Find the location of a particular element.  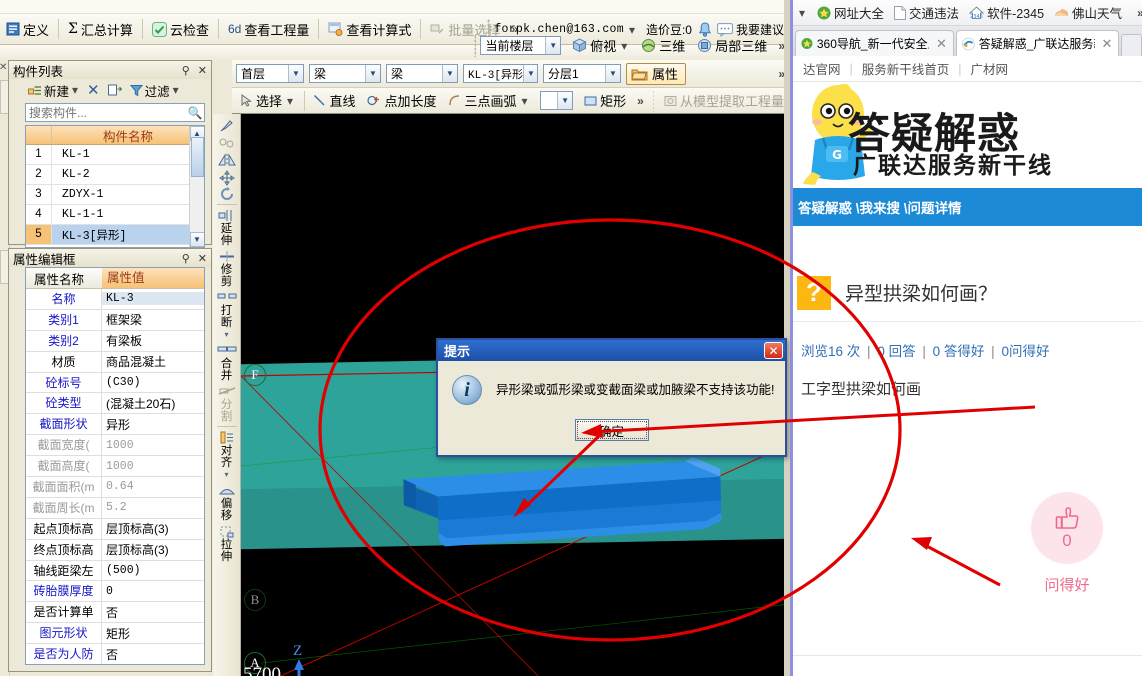

tool-merge: 合并 is located at coordinates (227, 362).